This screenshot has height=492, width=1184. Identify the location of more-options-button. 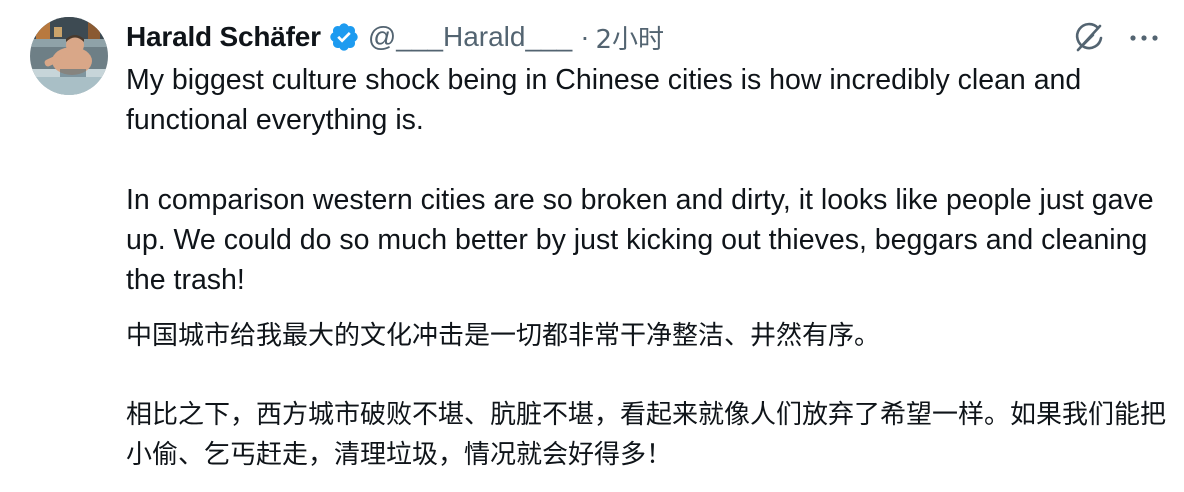
(1144, 38).